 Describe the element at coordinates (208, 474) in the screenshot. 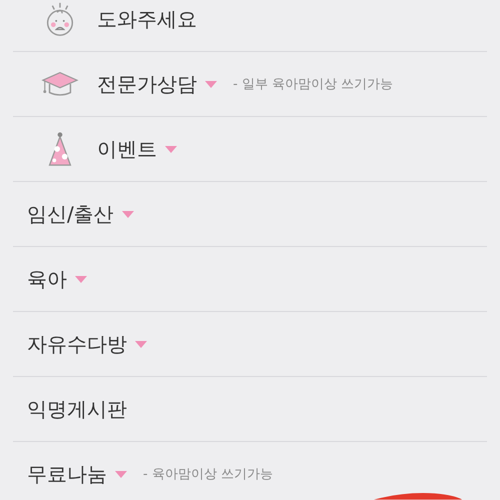

I see `note-text: - 육아맘이상 쓰기가능` at that location.